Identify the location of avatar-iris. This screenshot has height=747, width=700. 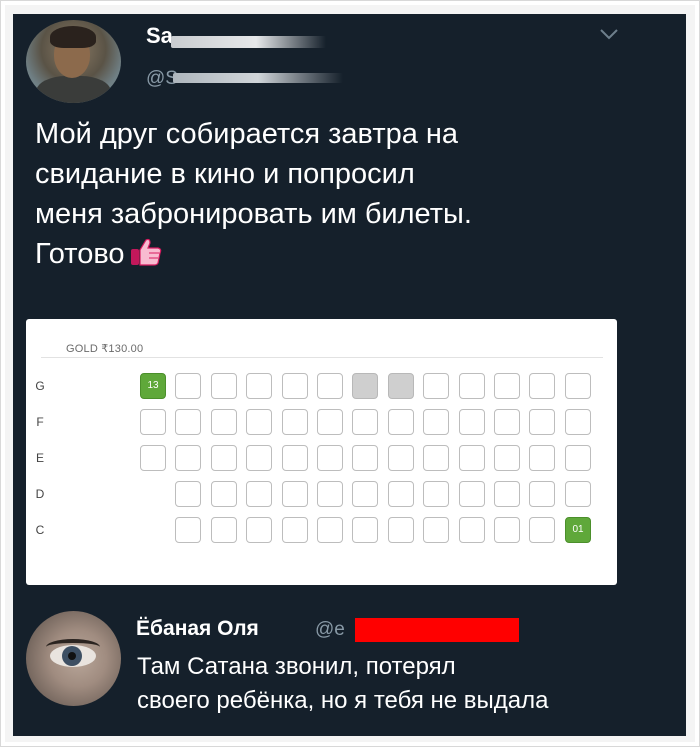
(72, 656).